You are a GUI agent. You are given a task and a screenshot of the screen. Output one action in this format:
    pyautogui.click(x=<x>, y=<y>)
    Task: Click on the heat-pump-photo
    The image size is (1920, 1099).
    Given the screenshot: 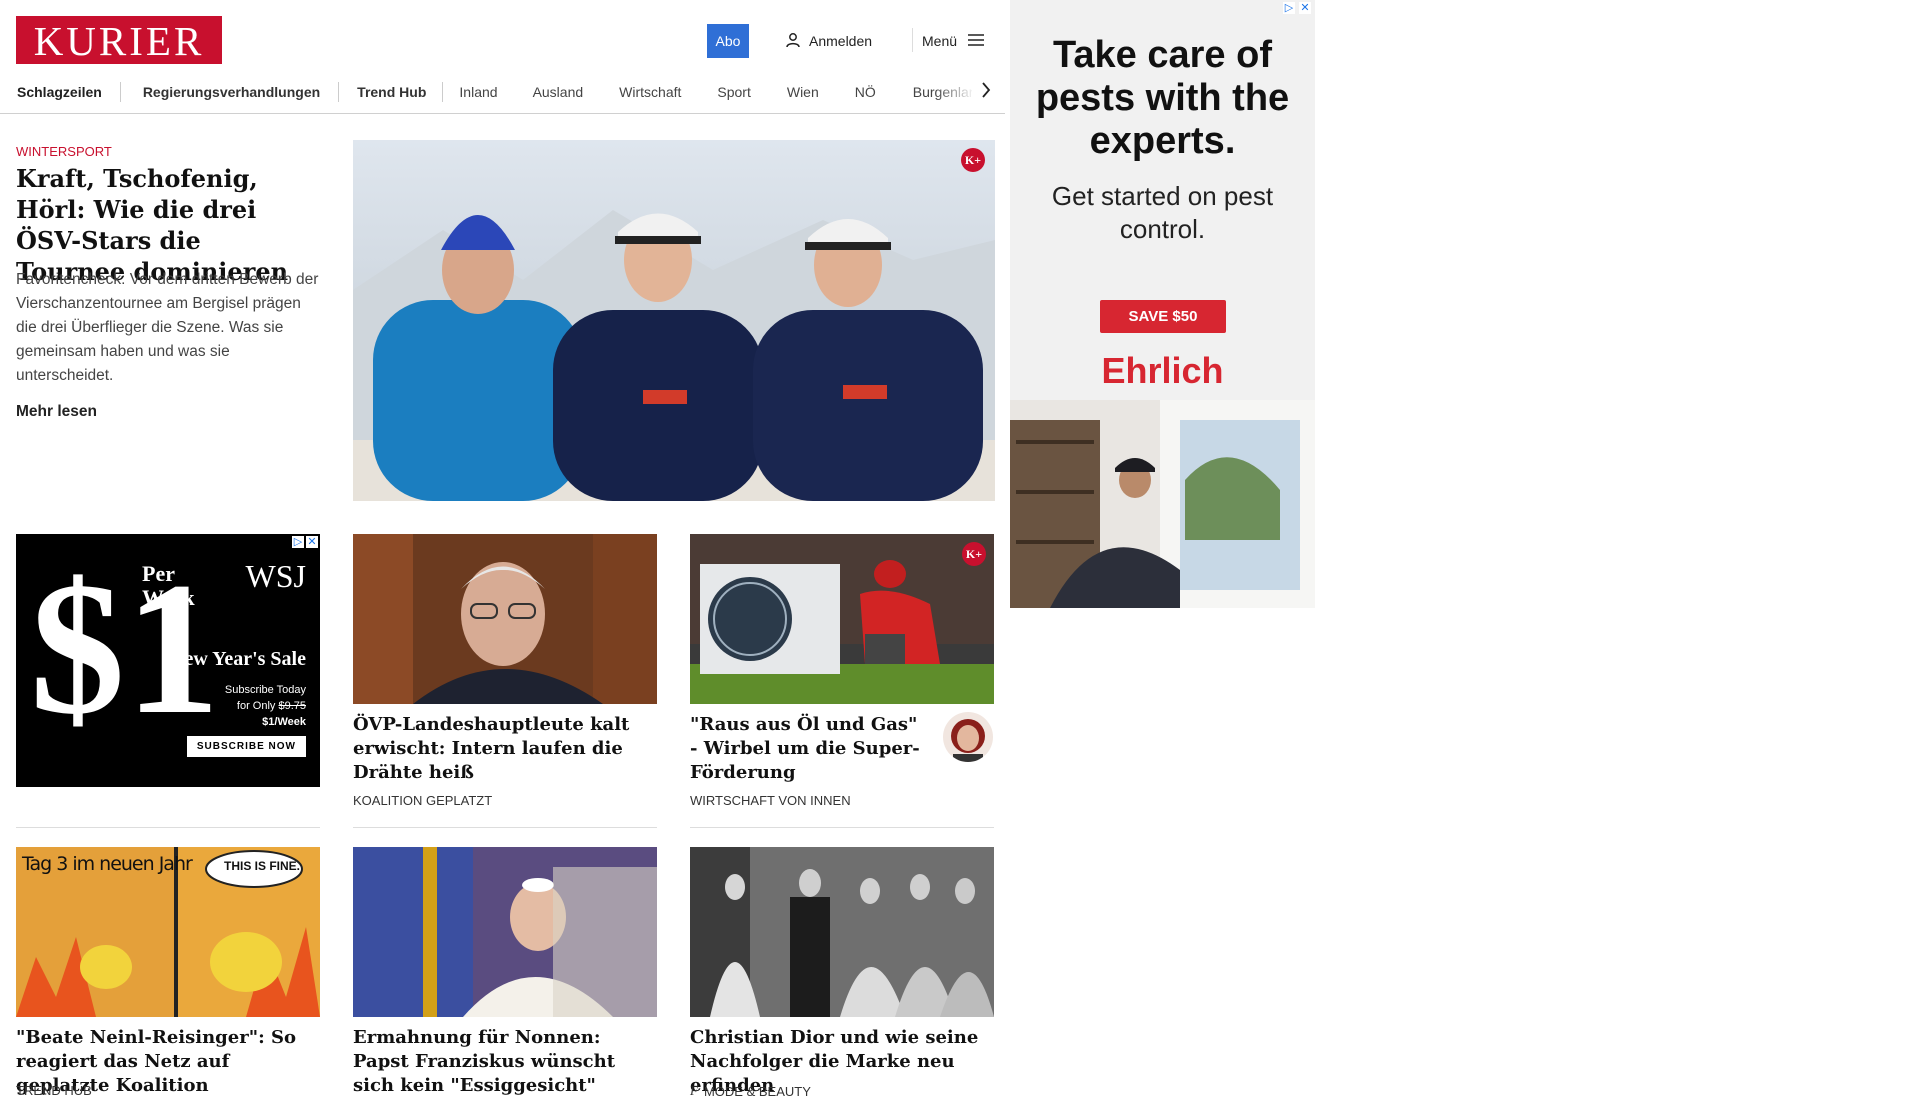 What is the action you would take?
    pyautogui.click(x=842, y=619)
    